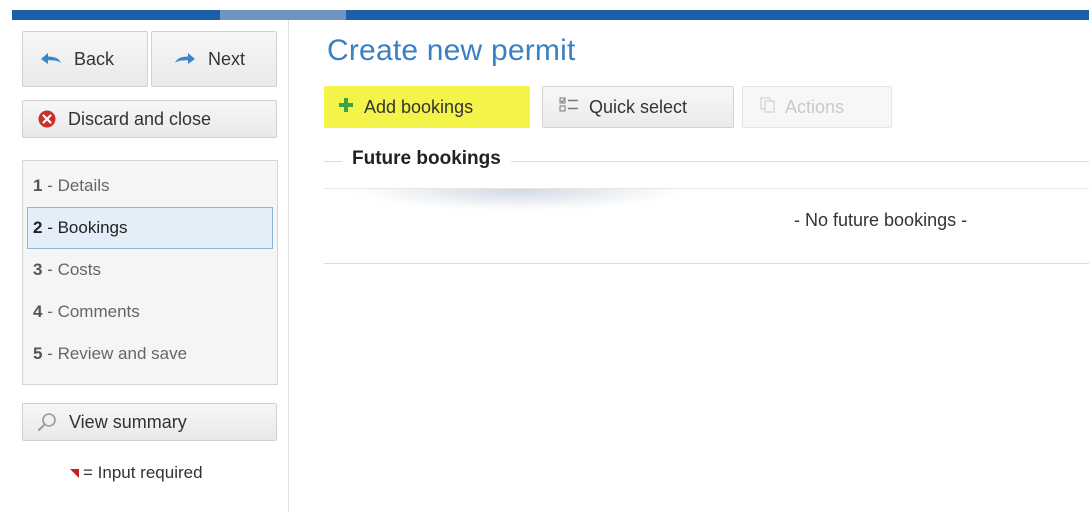 The width and height of the screenshot is (1089, 512). Describe the element at coordinates (283, 15) in the screenshot. I see `top-bar-active-tab` at that location.